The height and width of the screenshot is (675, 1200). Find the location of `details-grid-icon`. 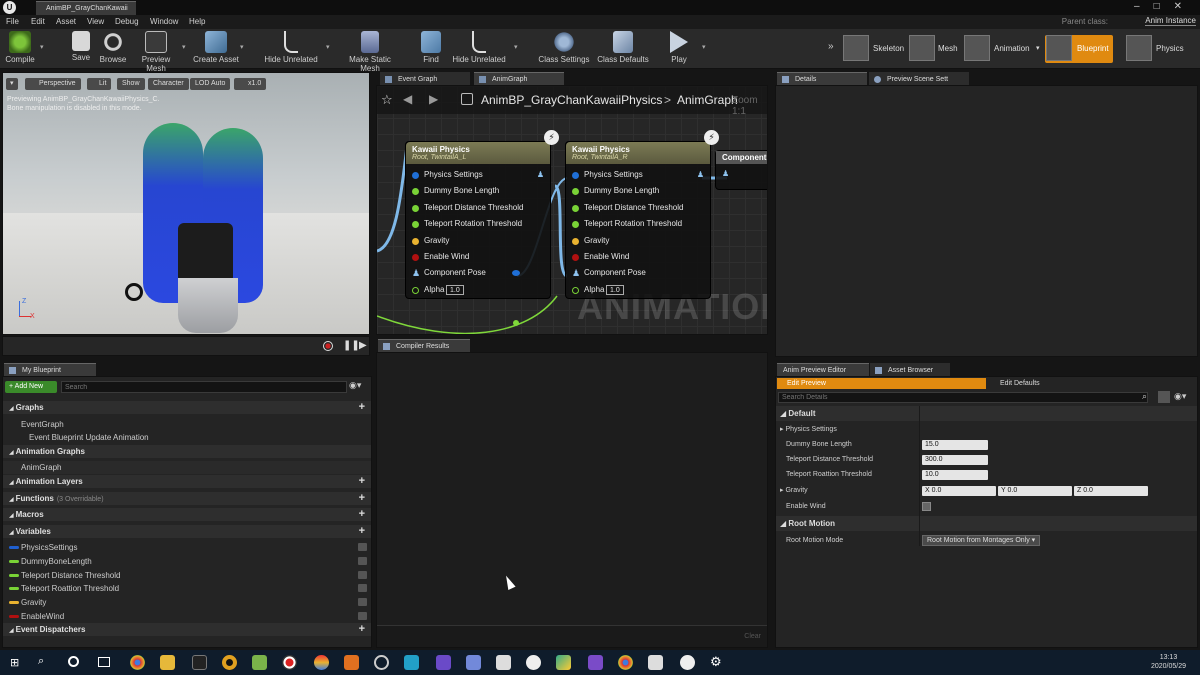

details-grid-icon is located at coordinates (1164, 397).